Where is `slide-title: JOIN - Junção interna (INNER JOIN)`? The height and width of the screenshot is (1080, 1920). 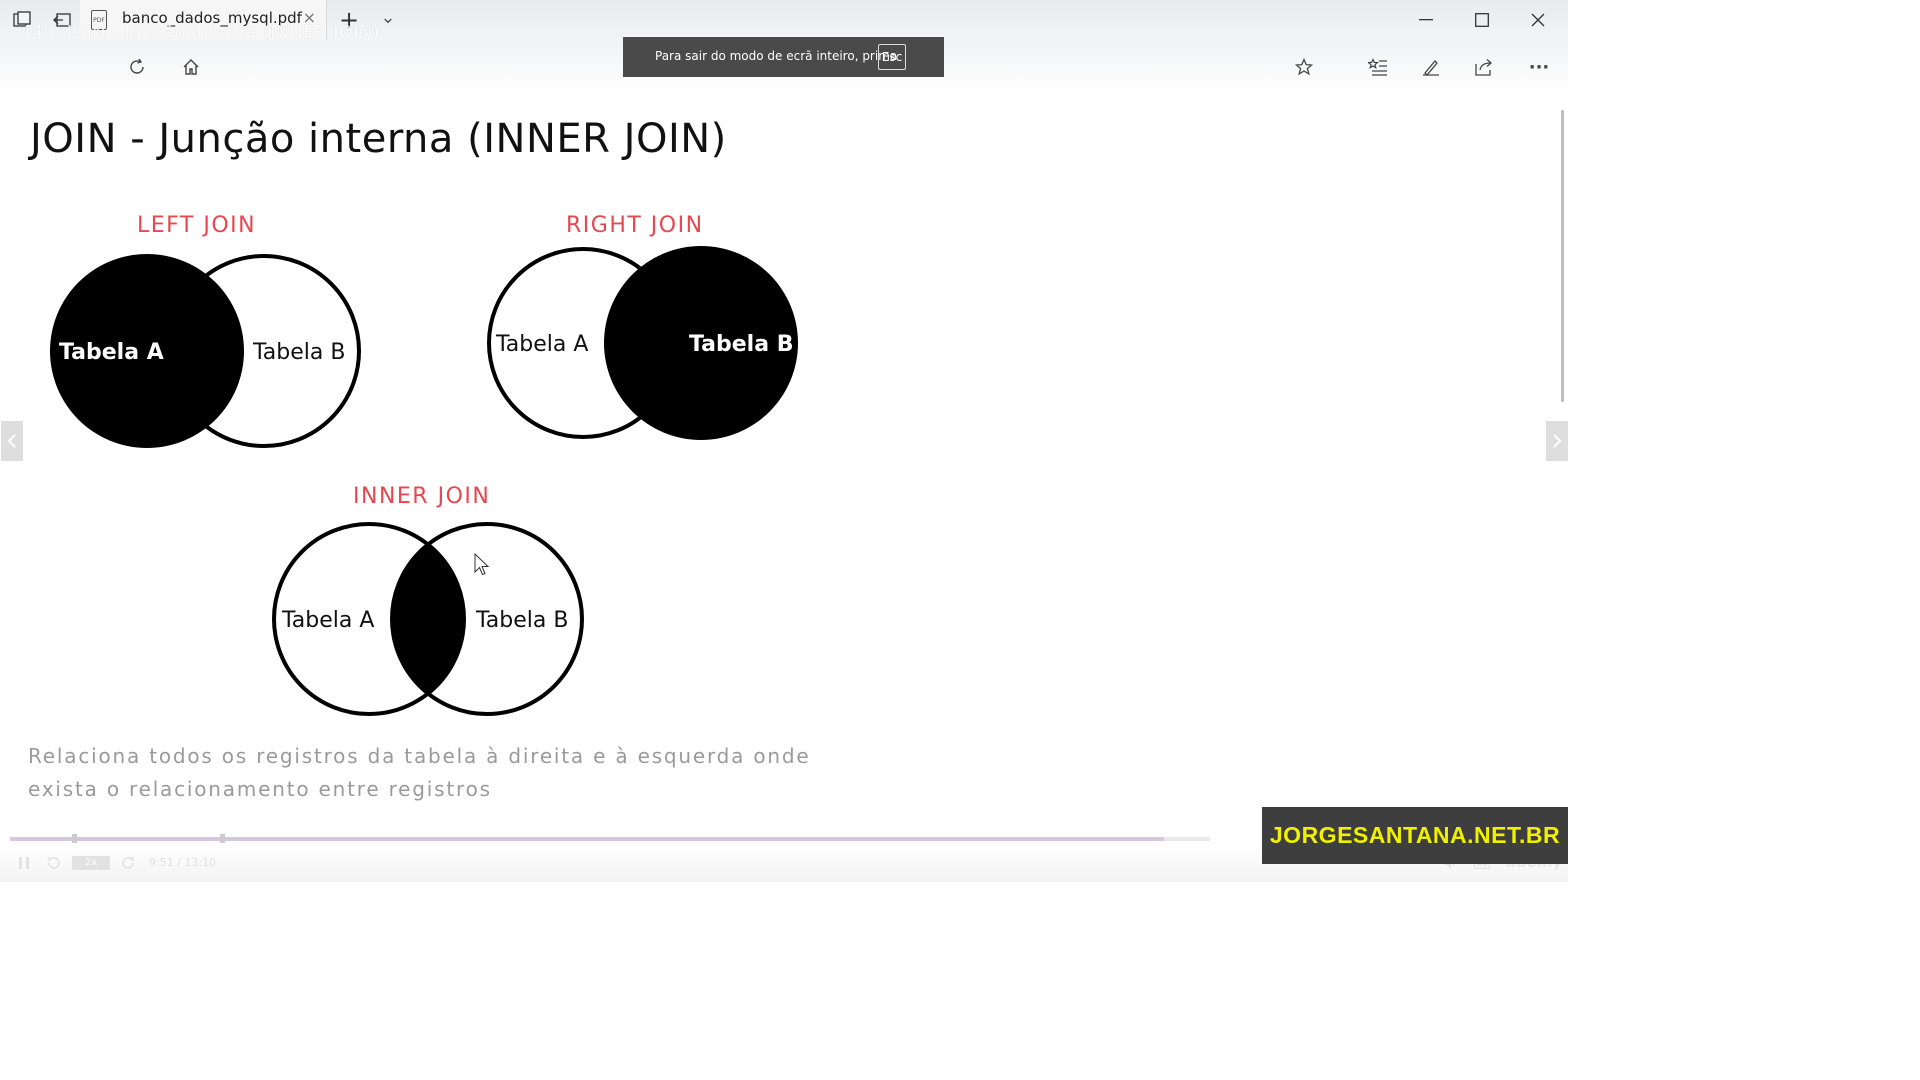
slide-title: JOIN - Junção interna (INNER JOIN) is located at coordinates (378, 139).